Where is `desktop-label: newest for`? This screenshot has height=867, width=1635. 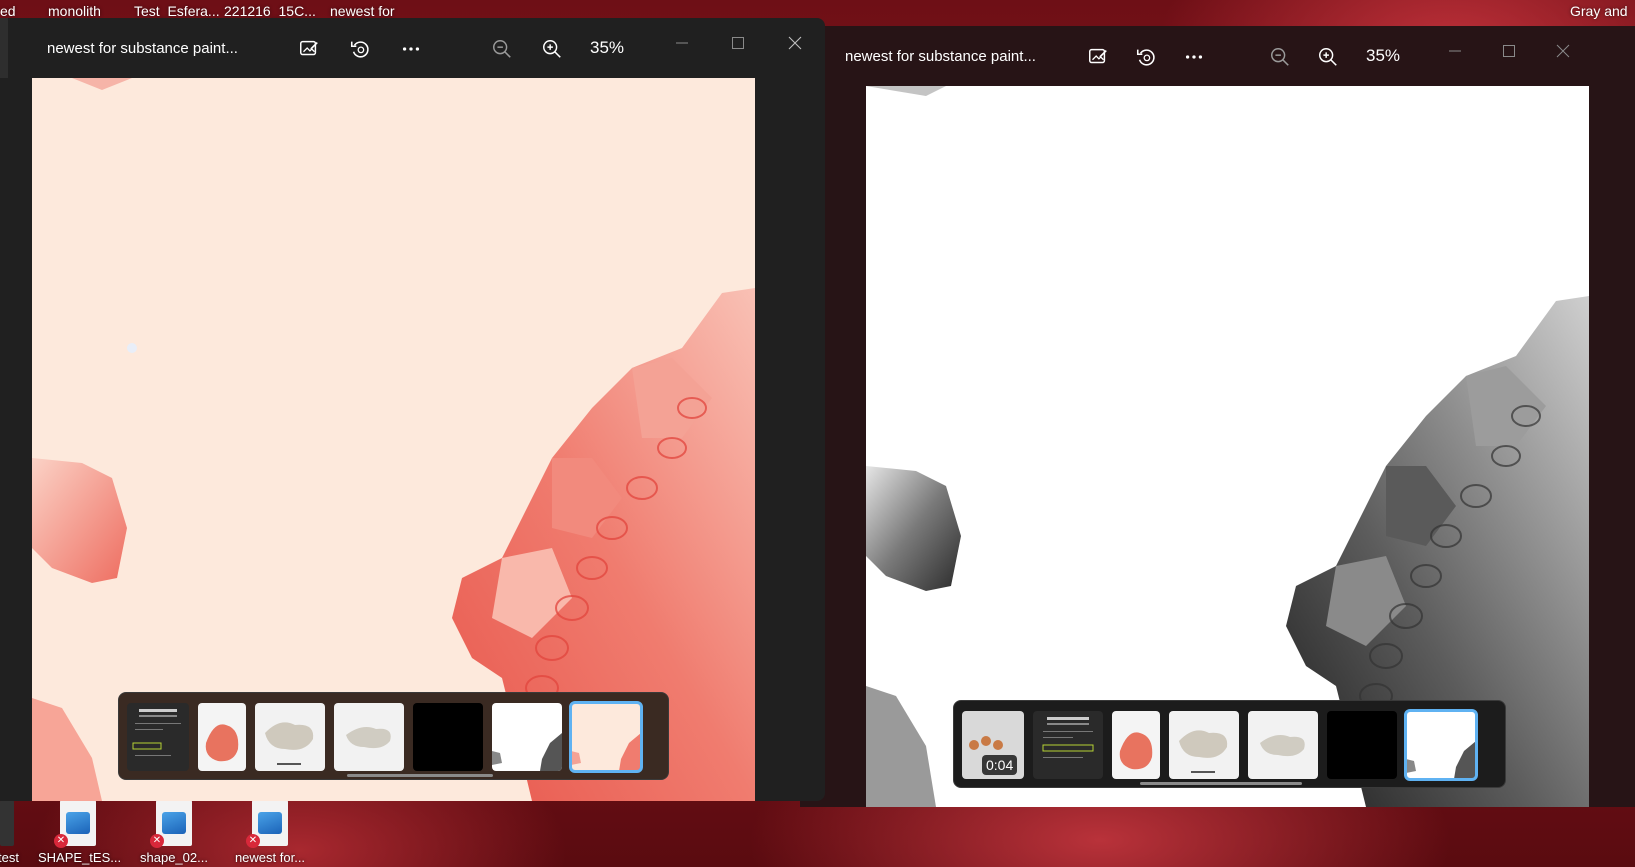 desktop-label: newest for is located at coordinates (362, 11).